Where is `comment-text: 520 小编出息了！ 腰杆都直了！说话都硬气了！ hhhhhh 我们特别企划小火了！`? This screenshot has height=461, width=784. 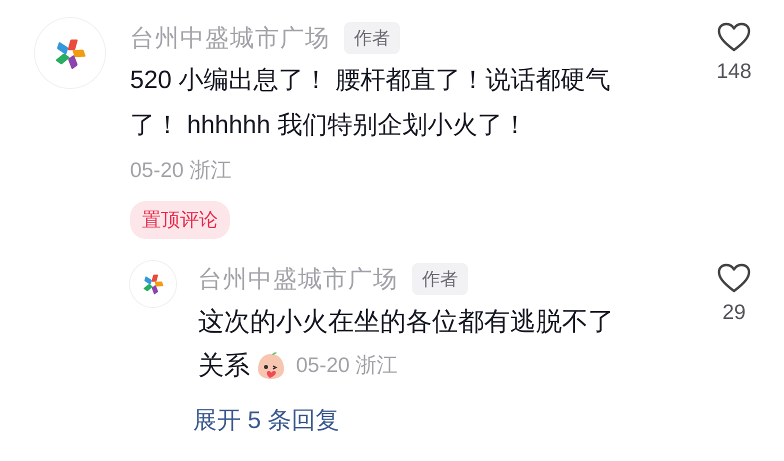 comment-text: 520 小编出息了！ 腰杆都直了！说话都硬气了！ hhhhhh 我们特别企划小火了！ is located at coordinates (371, 103).